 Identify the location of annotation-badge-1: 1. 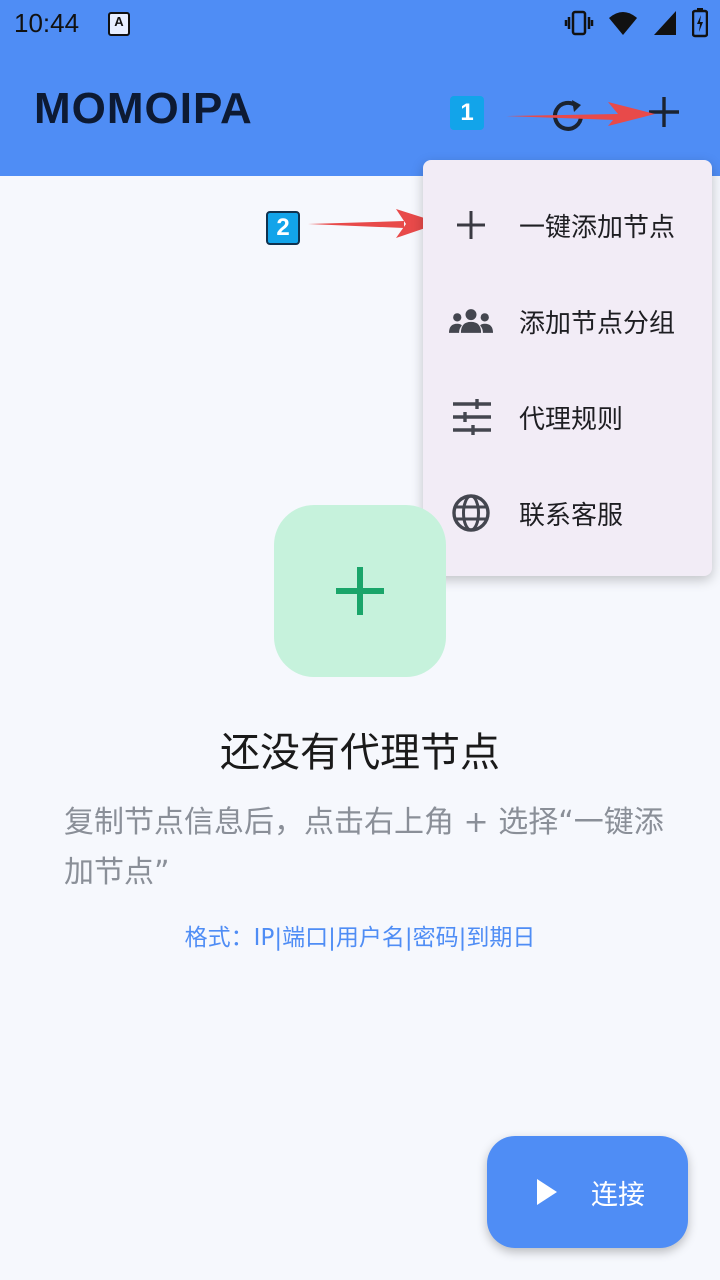
(467, 113).